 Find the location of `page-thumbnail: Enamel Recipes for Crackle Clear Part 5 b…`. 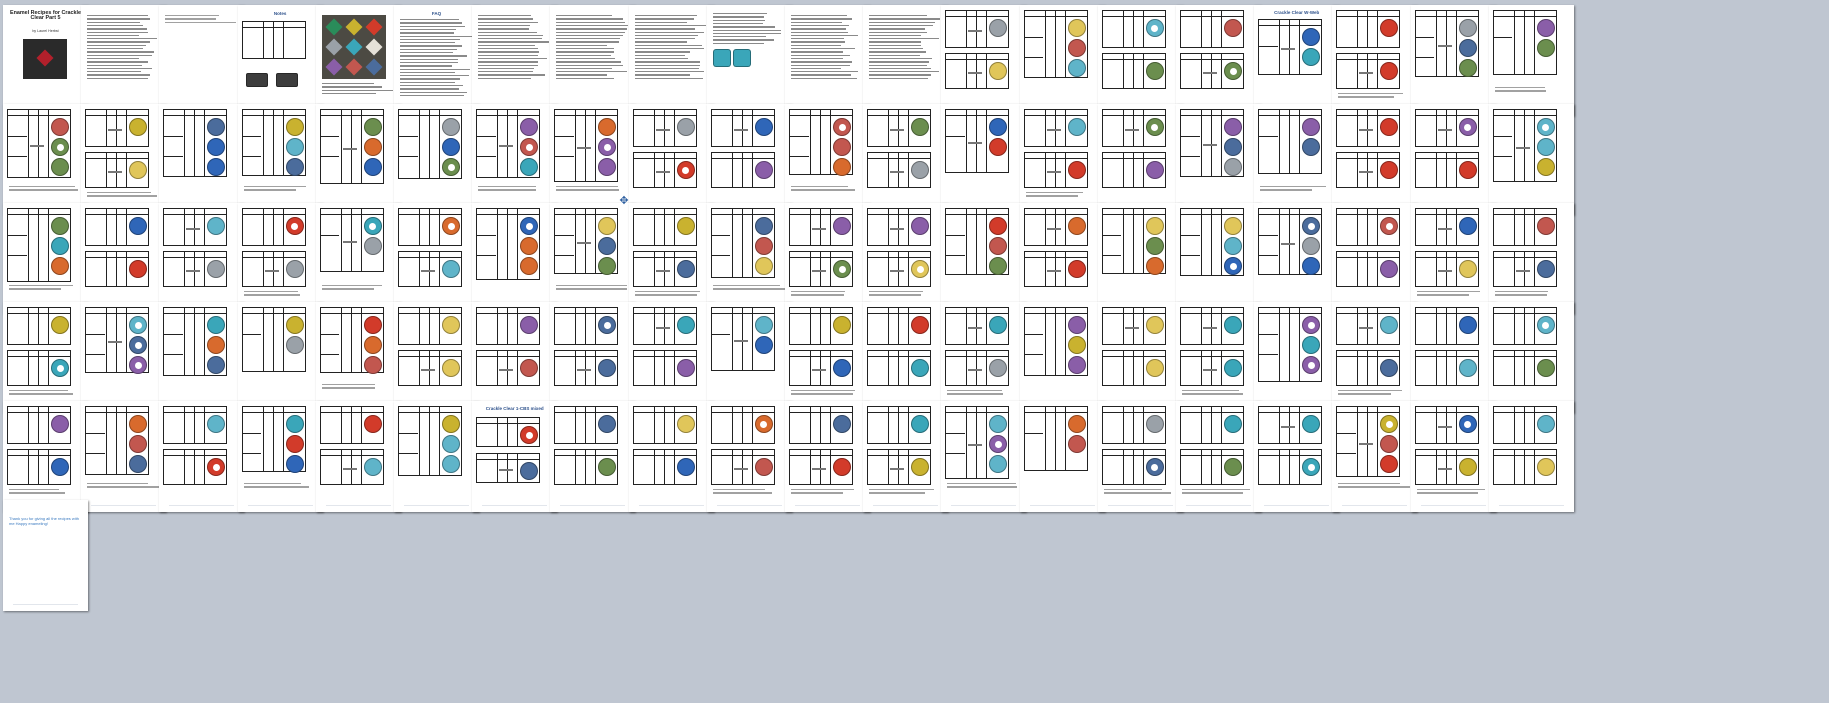

page-thumbnail: Enamel Recipes for Crackle Clear Part 5 b… is located at coordinates (45, 60).